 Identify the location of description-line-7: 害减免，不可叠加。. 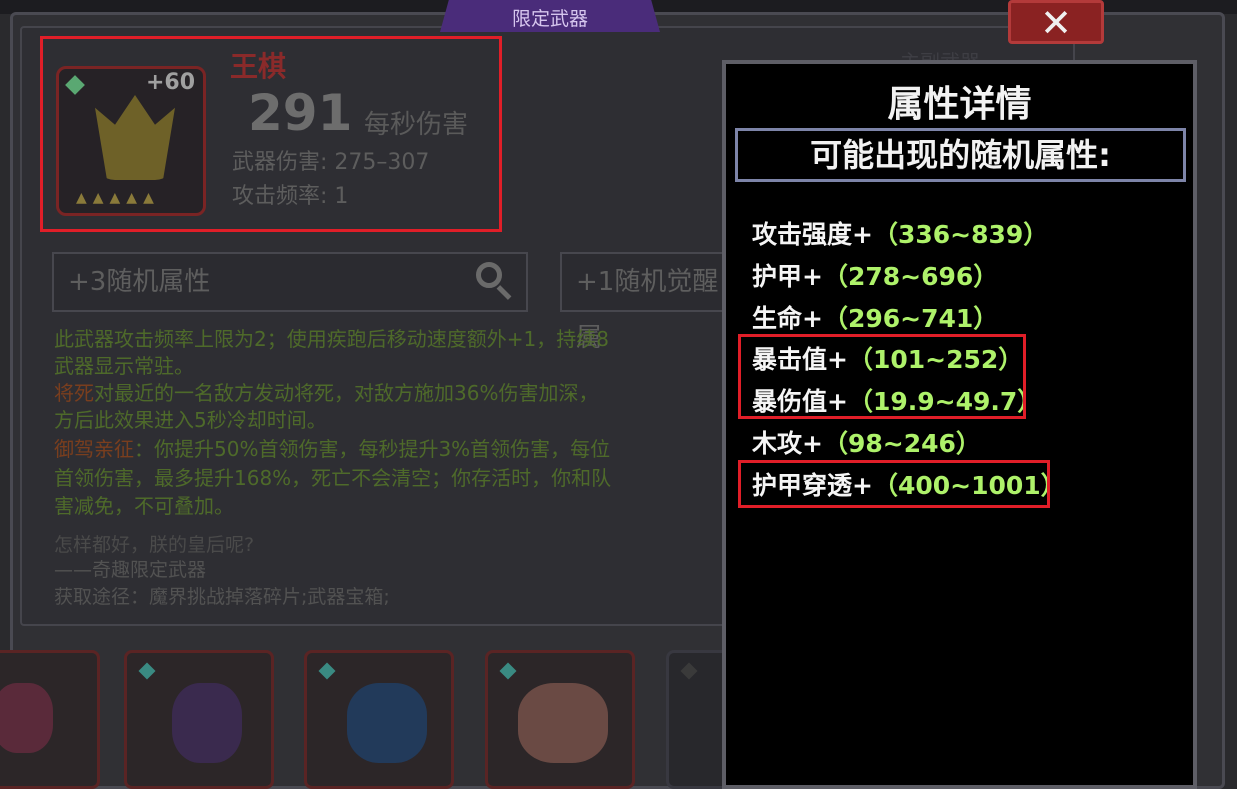
(144, 506).